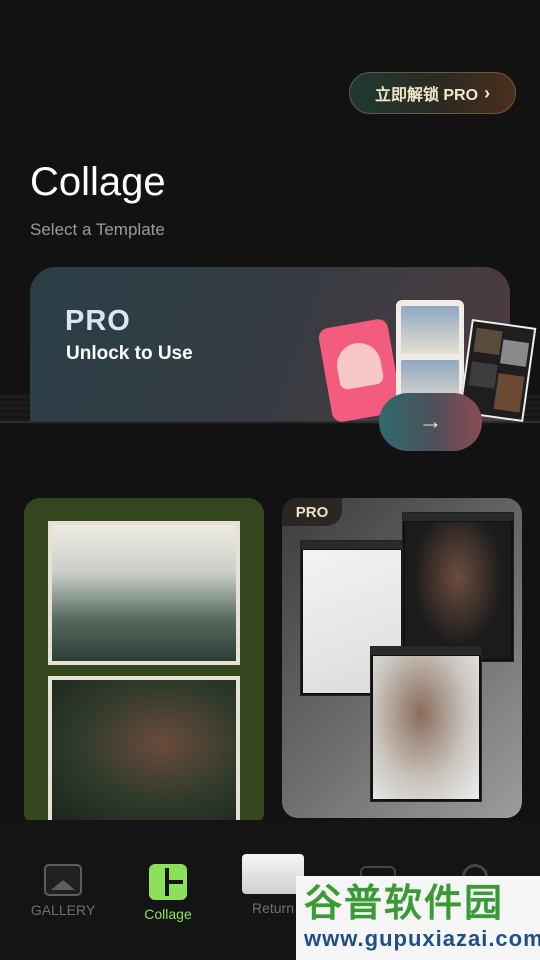 The height and width of the screenshot is (960, 540). Describe the element at coordinates (97, 229) in the screenshot. I see `page-subtitle: Select a Template` at that location.